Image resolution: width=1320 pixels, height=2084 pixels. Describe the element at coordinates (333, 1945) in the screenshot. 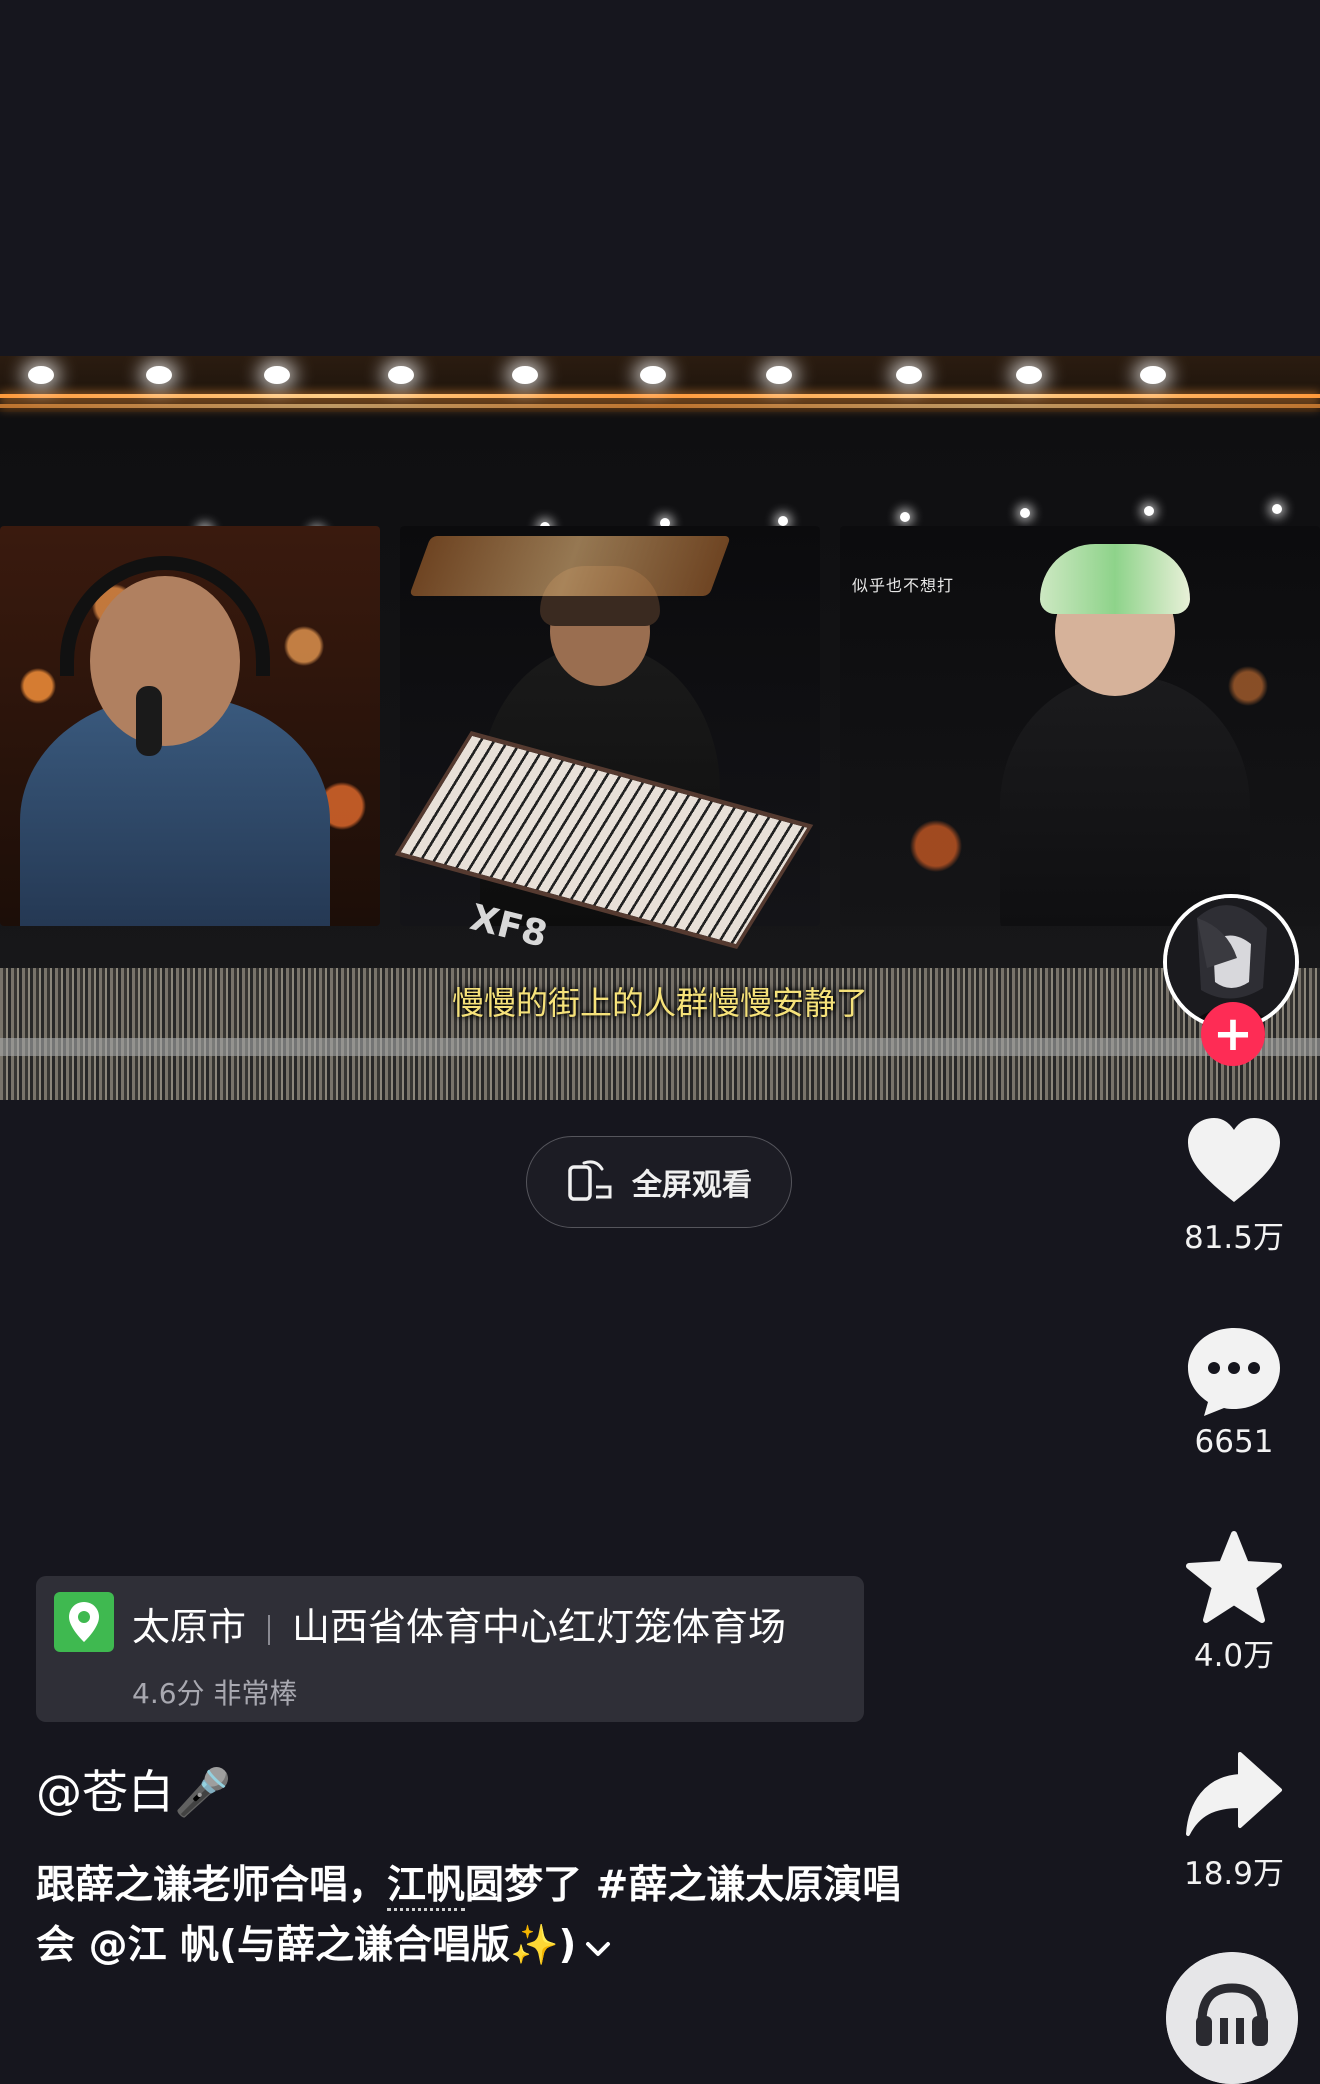

I see `mention-link: @江 帆(与薛之谦合唱版✨)` at that location.